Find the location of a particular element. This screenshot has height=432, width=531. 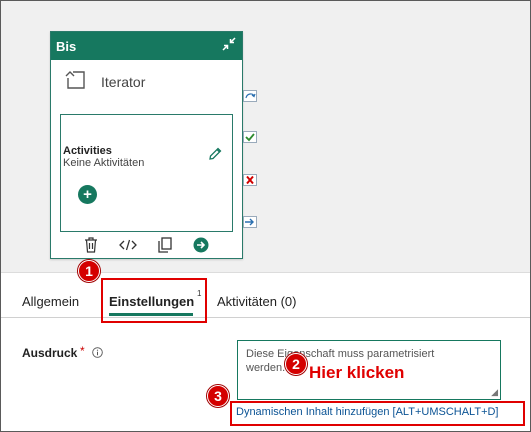

expression-label: Ausdruck is located at coordinates (50, 353).